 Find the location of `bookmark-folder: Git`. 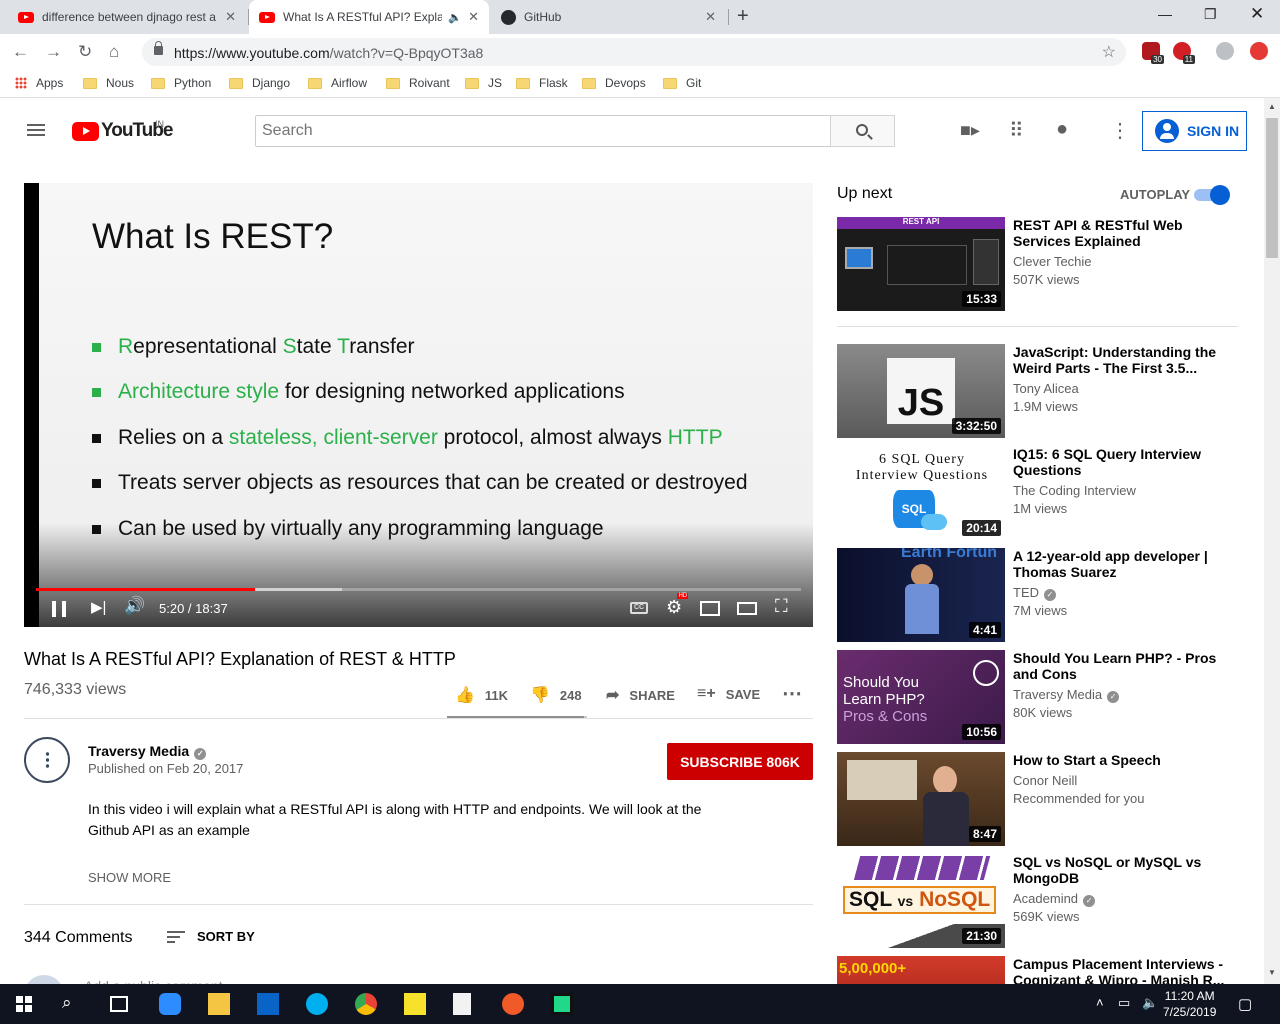

bookmark-folder: Git is located at coordinates (682, 83).